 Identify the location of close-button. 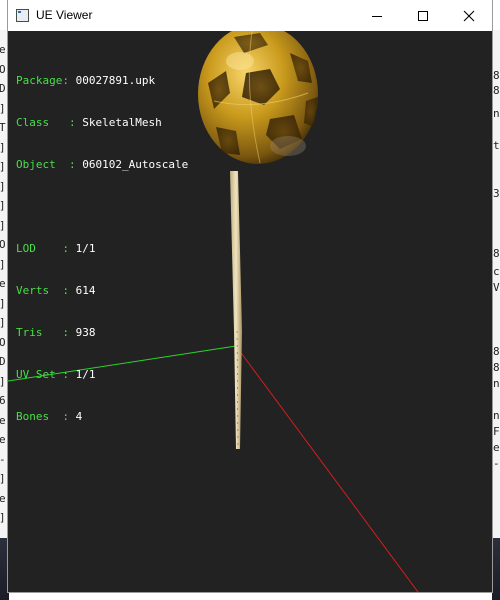
(469, 15).